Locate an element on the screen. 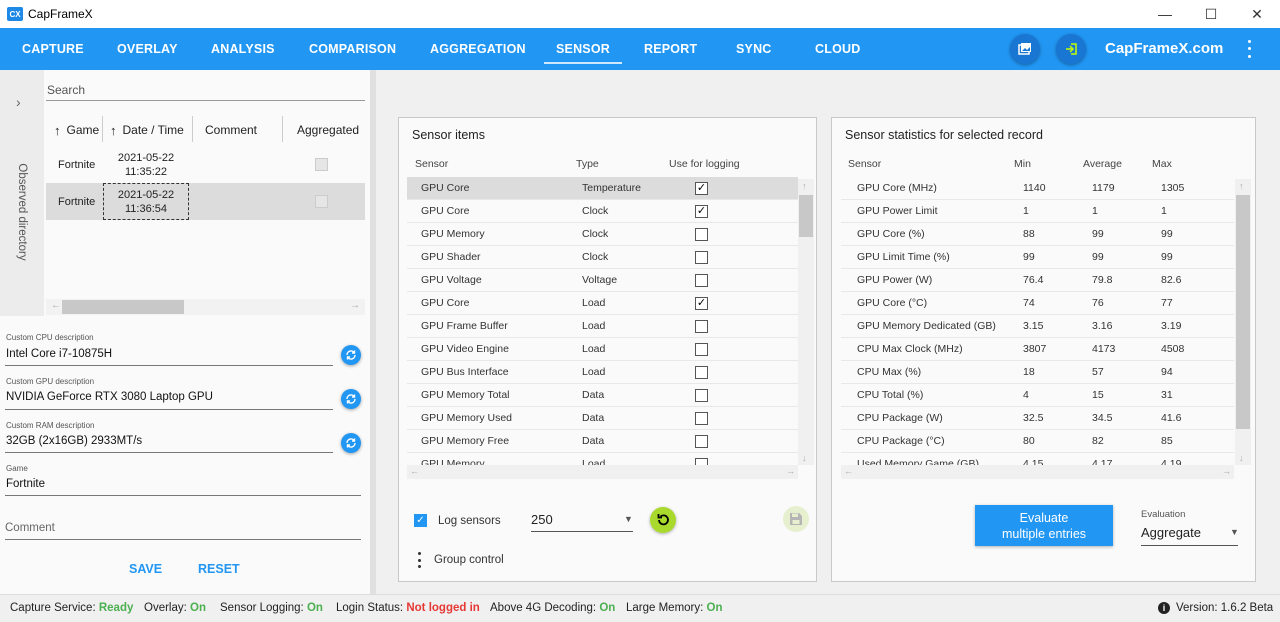  evaluation-select: Aggregate is located at coordinates (1171, 532).